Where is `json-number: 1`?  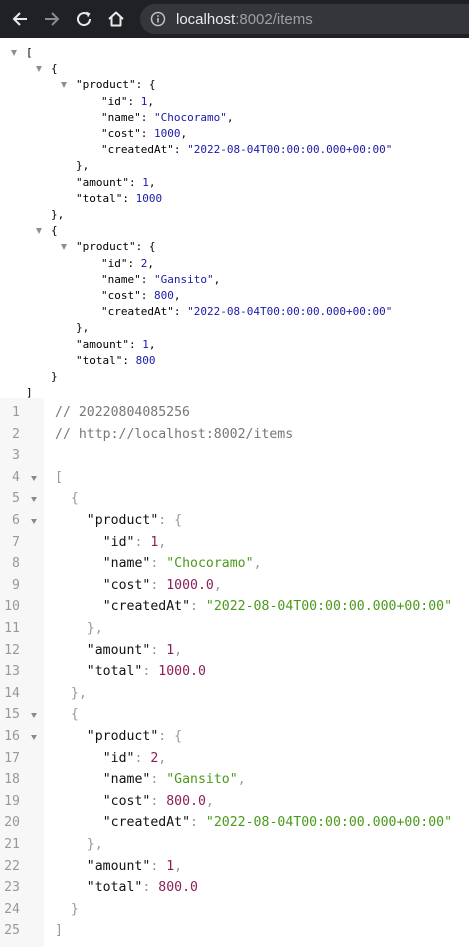 json-number: 1 is located at coordinates (145, 182).